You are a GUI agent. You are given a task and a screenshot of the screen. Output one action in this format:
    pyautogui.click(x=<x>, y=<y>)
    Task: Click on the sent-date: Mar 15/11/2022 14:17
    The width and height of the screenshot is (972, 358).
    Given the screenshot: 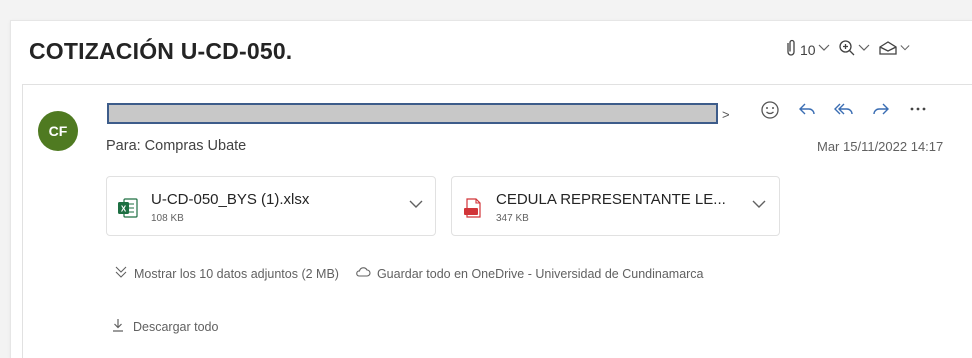 What is the action you would take?
    pyautogui.click(x=880, y=146)
    